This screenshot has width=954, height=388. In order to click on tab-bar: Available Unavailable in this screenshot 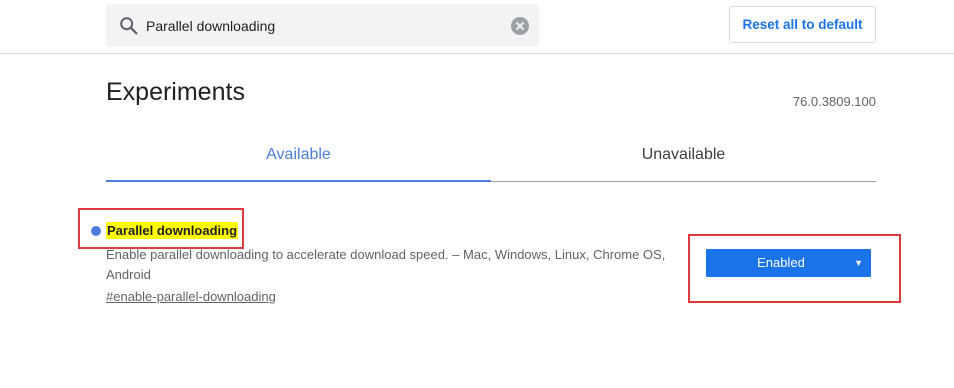, I will do `click(491, 156)`.